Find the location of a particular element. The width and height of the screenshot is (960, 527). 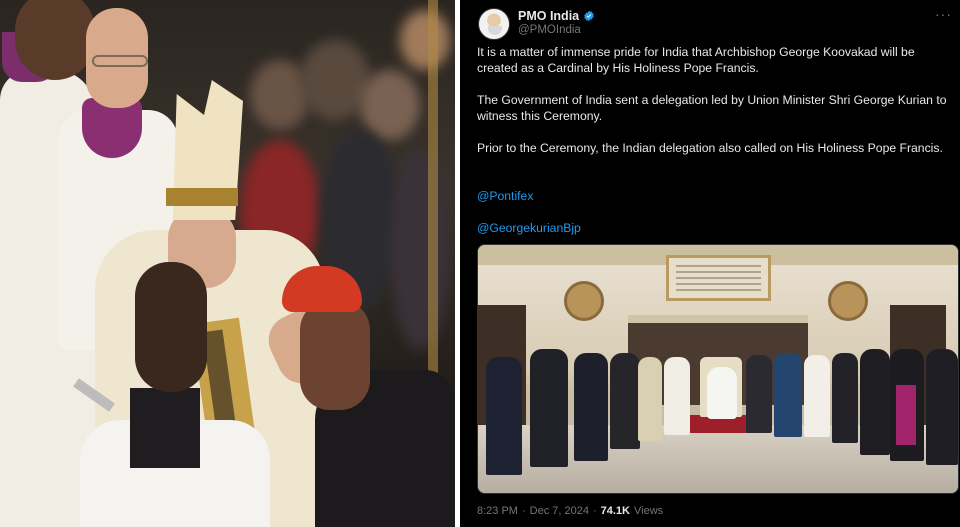

author-handle: @PMOIndia is located at coordinates (549, 30).